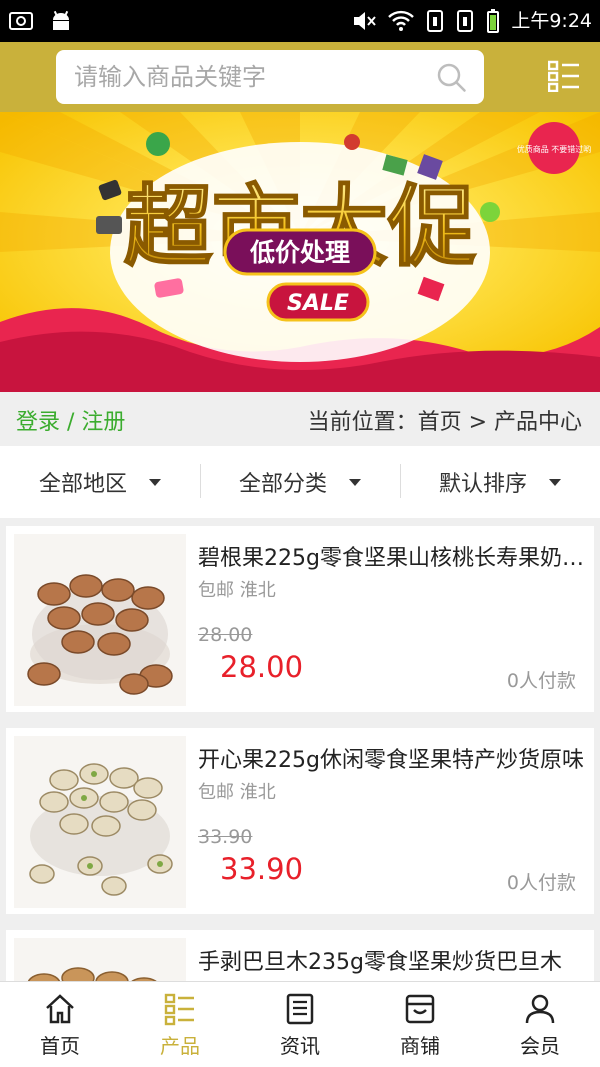 The width and height of the screenshot is (600, 1067). Describe the element at coordinates (401, 20) in the screenshot. I see `wifi-icon` at that location.